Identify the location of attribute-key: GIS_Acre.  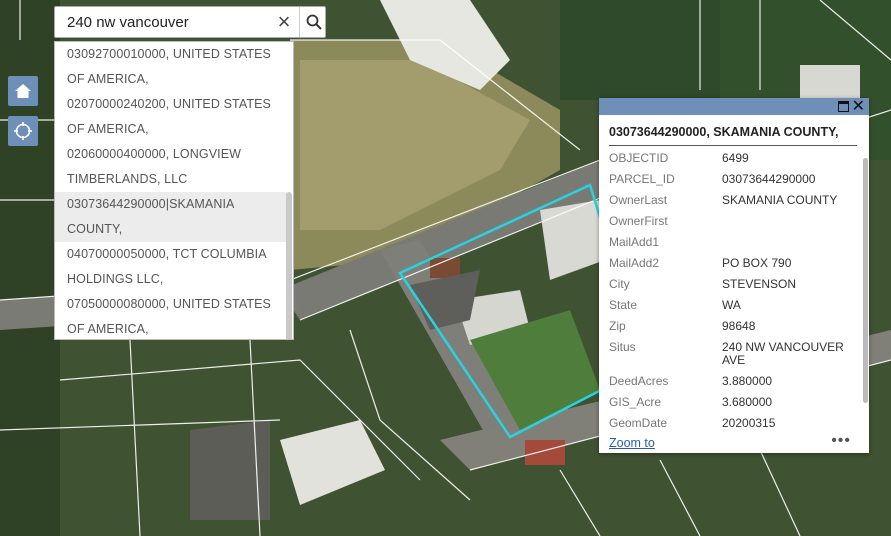
(635, 402).